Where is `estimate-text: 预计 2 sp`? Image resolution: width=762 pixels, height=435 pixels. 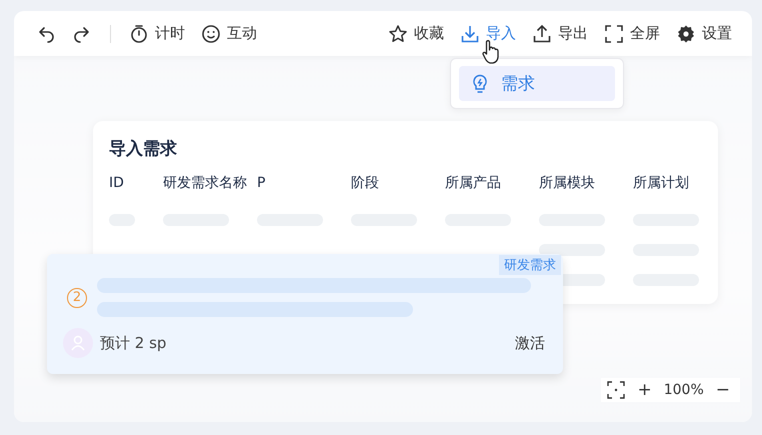 estimate-text: 预计 2 sp is located at coordinates (133, 343).